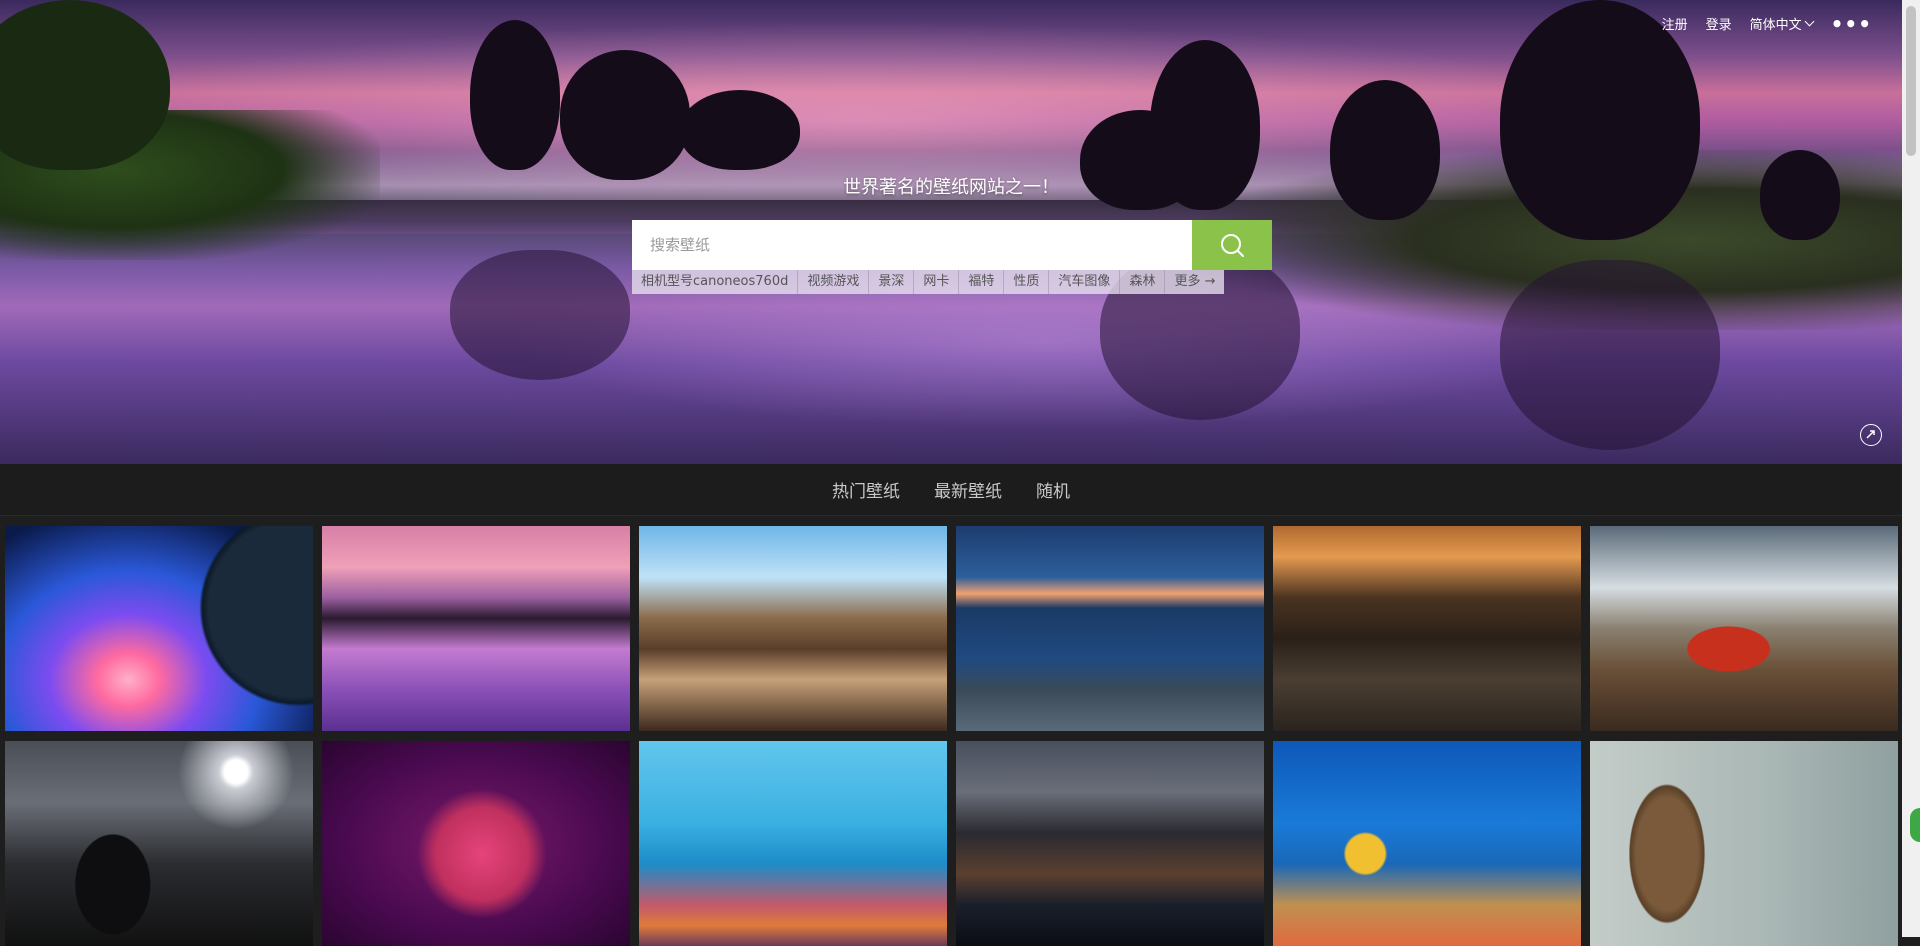  What do you see at coordinates (968, 489) in the screenshot?
I see `tab-latest: 最新壁纸` at bounding box center [968, 489].